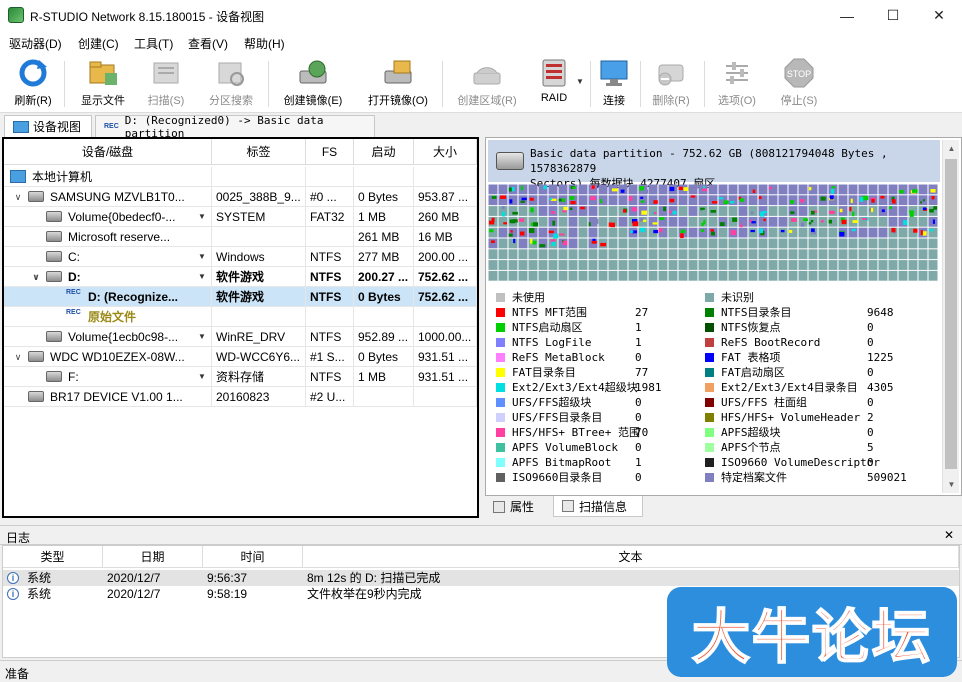 The height and width of the screenshot is (682, 962). I want to click on log-header-type: 类型, so click(53, 557).